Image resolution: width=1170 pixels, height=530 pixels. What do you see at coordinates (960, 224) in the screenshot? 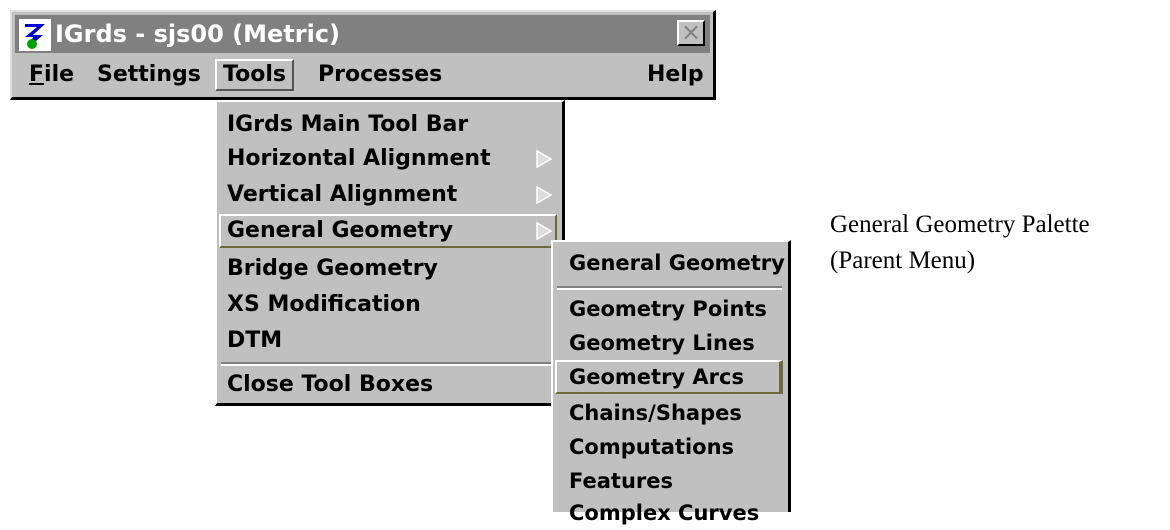
I see `annotation-line-1: General Geometry Palette` at bounding box center [960, 224].